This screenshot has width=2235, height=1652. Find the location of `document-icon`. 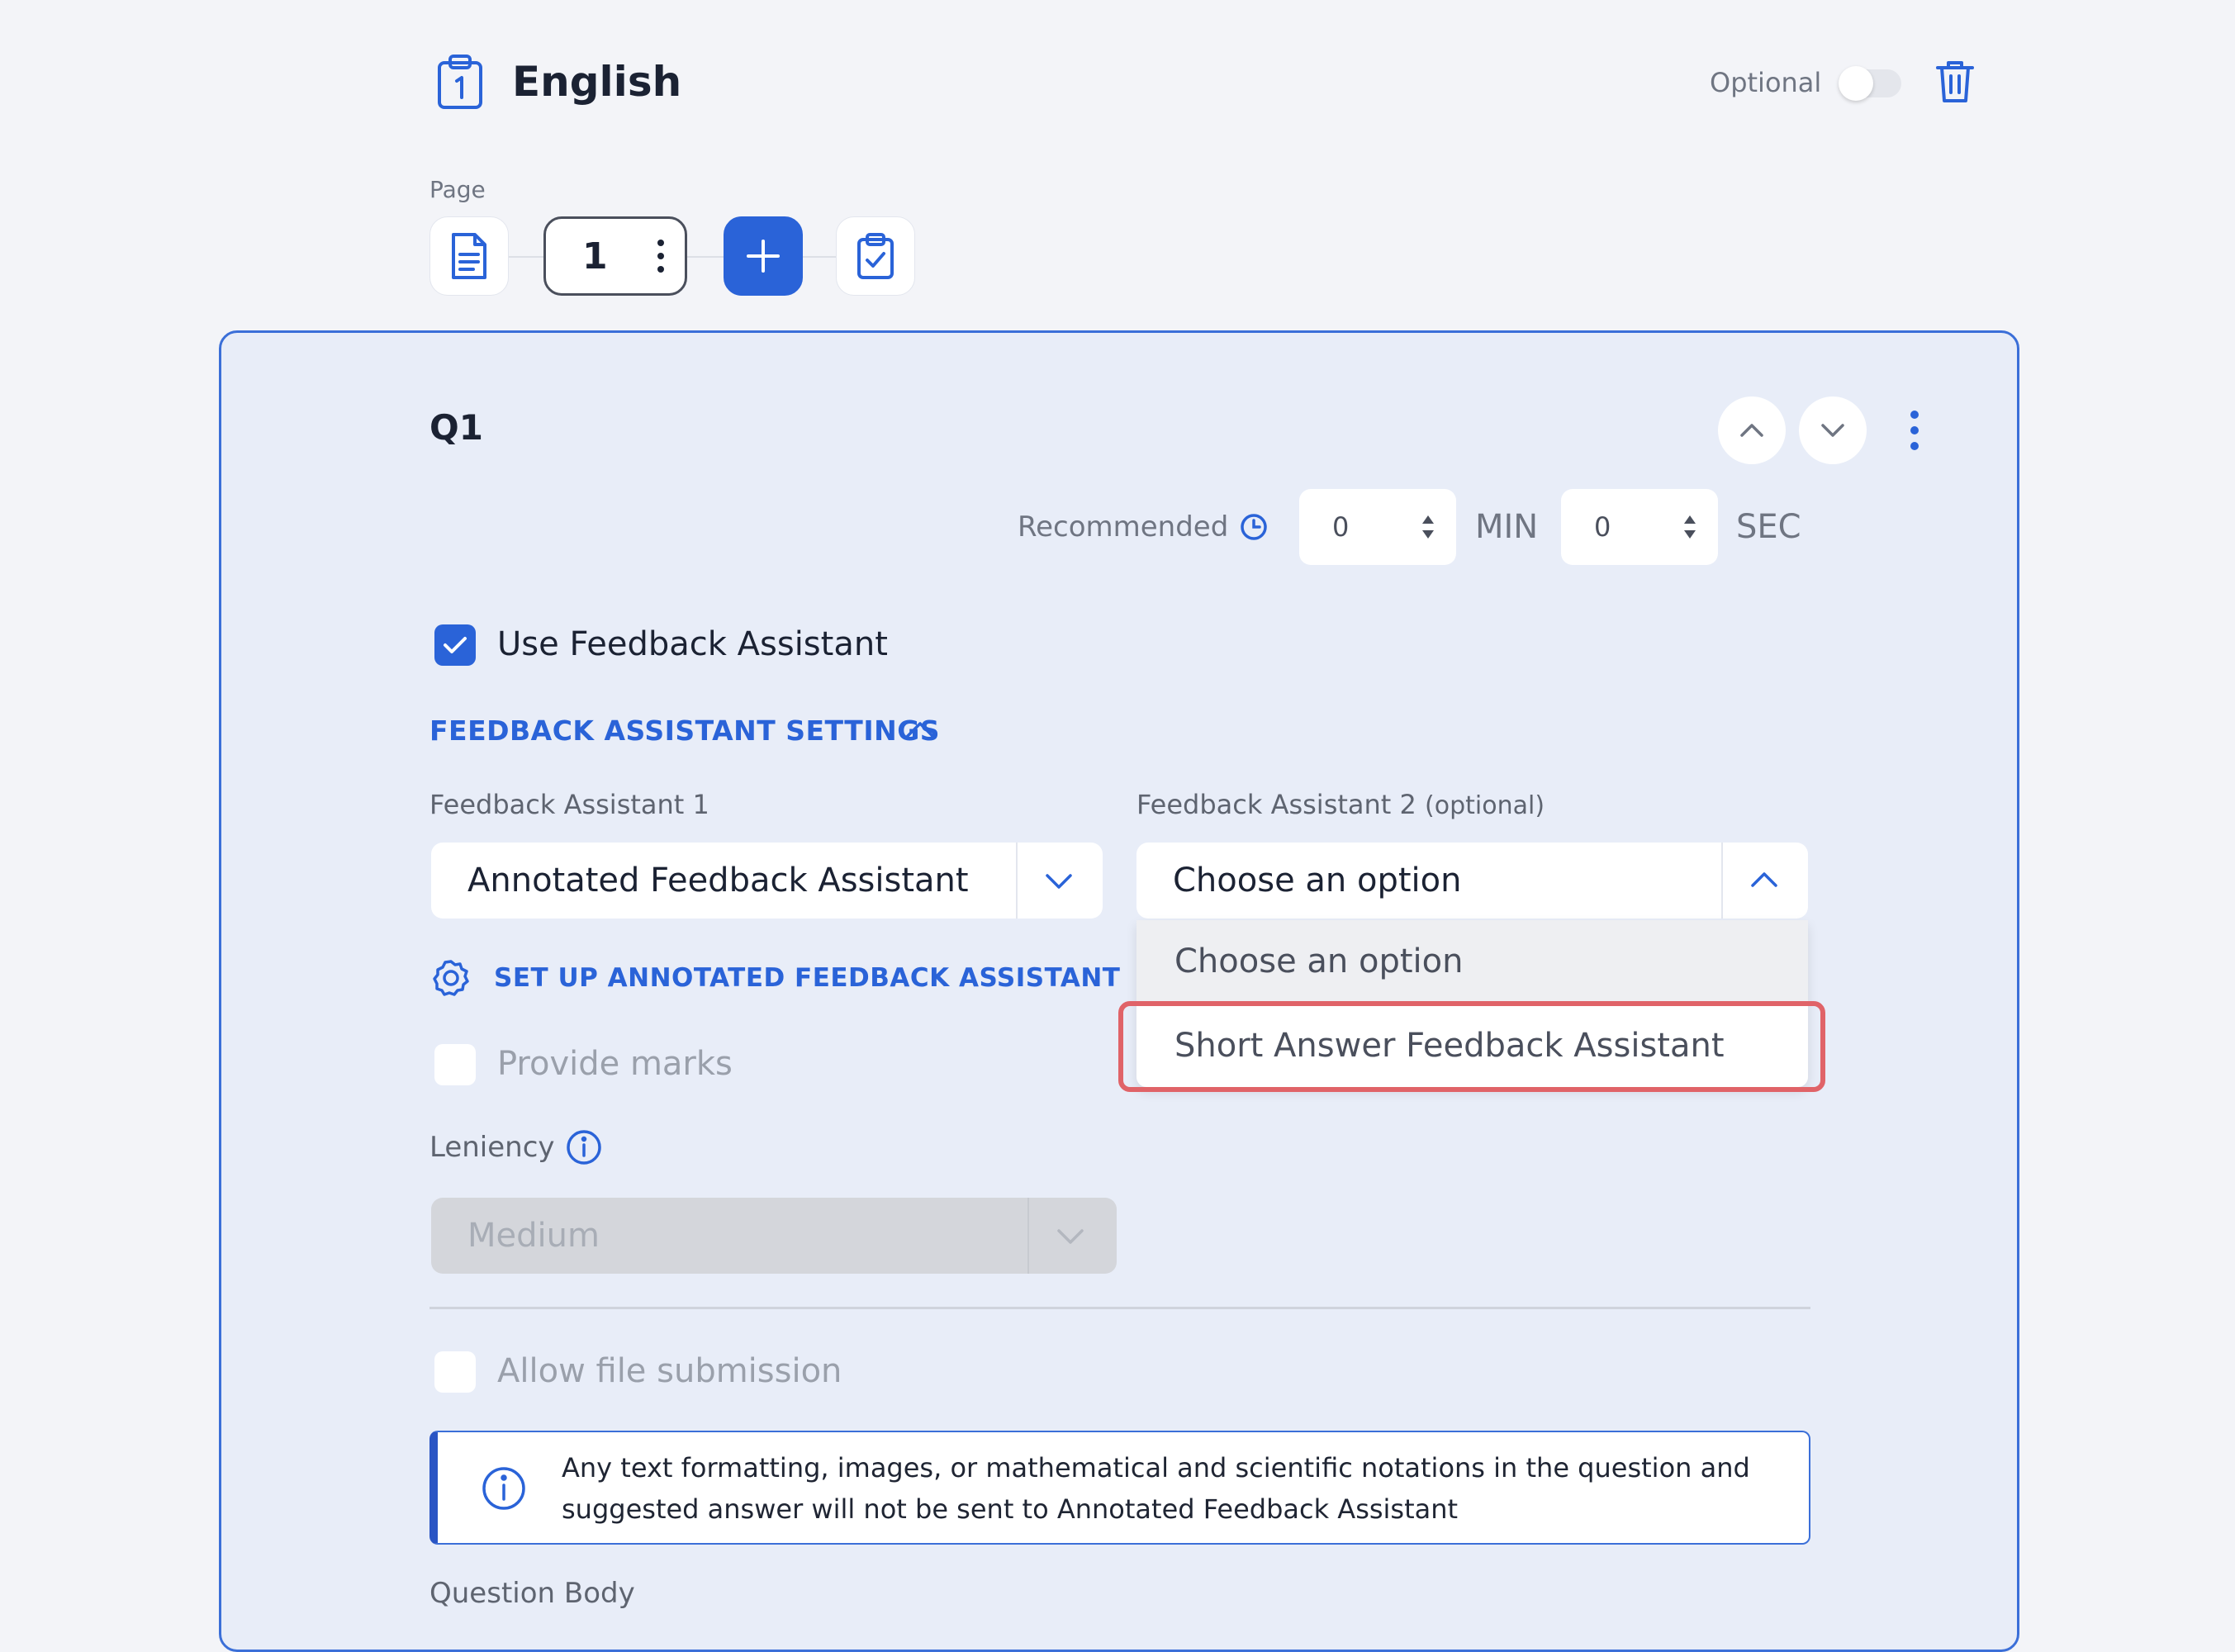

document-icon is located at coordinates (469, 256).